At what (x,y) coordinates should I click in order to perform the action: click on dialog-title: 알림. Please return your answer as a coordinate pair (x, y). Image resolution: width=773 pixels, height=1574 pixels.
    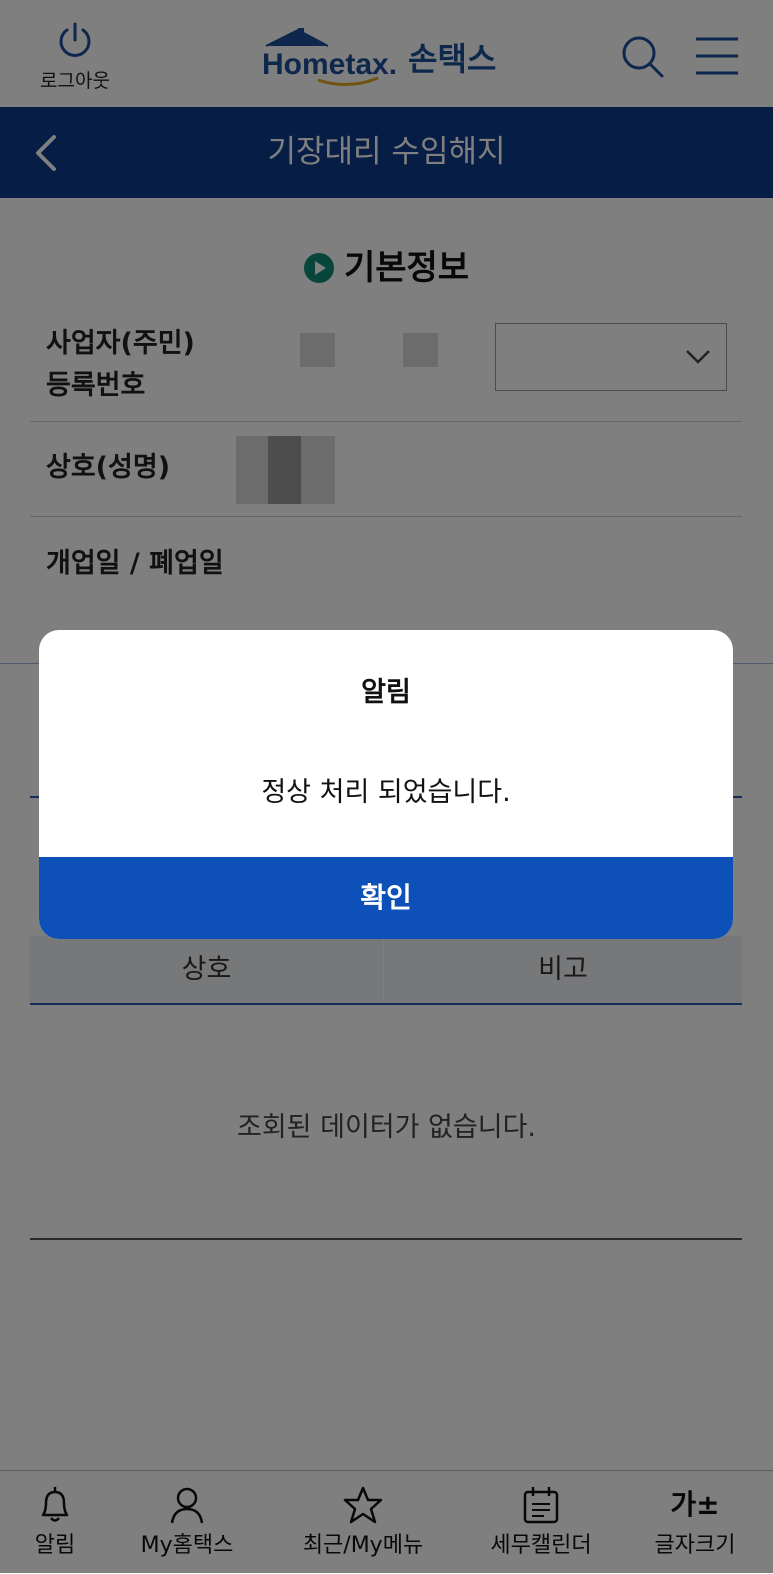
    Looking at the image, I should click on (386, 692).